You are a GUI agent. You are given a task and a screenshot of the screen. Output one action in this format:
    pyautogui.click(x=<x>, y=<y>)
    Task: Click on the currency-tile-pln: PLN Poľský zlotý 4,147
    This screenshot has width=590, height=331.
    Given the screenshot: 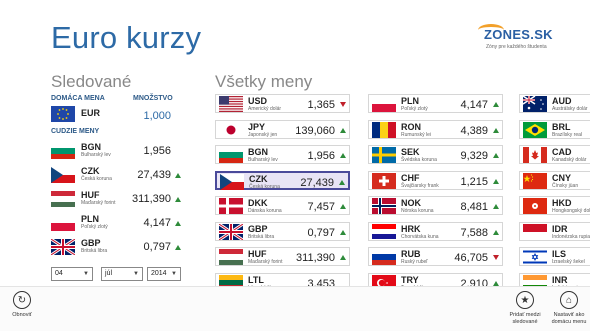 What is the action you would take?
    pyautogui.click(x=435, y=103)
    